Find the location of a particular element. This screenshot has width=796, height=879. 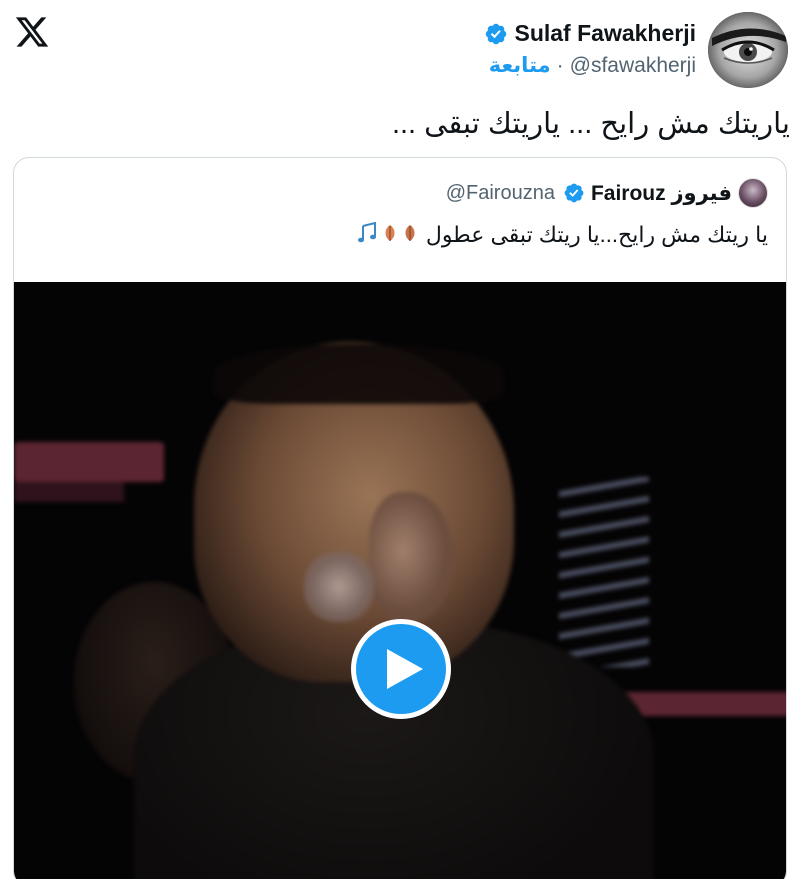

quoted-author-name: Fairouz فيروز is located at coordinates (661, 193).